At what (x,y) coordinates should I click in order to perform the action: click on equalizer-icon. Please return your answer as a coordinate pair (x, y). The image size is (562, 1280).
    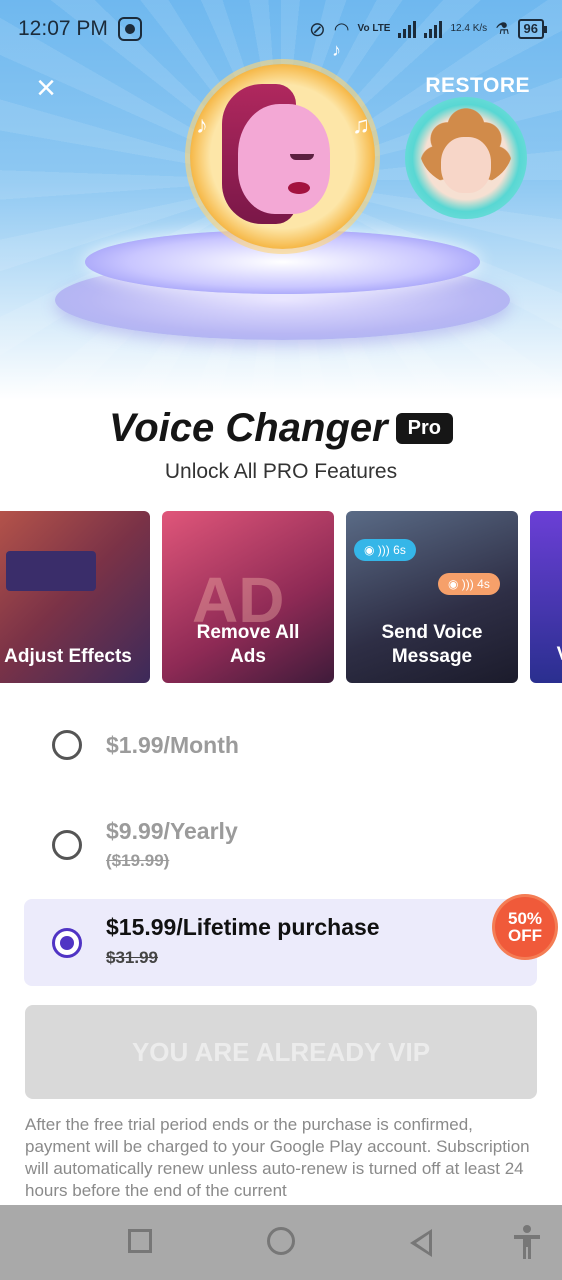
    Looking at the image, I should click on (51, 571).